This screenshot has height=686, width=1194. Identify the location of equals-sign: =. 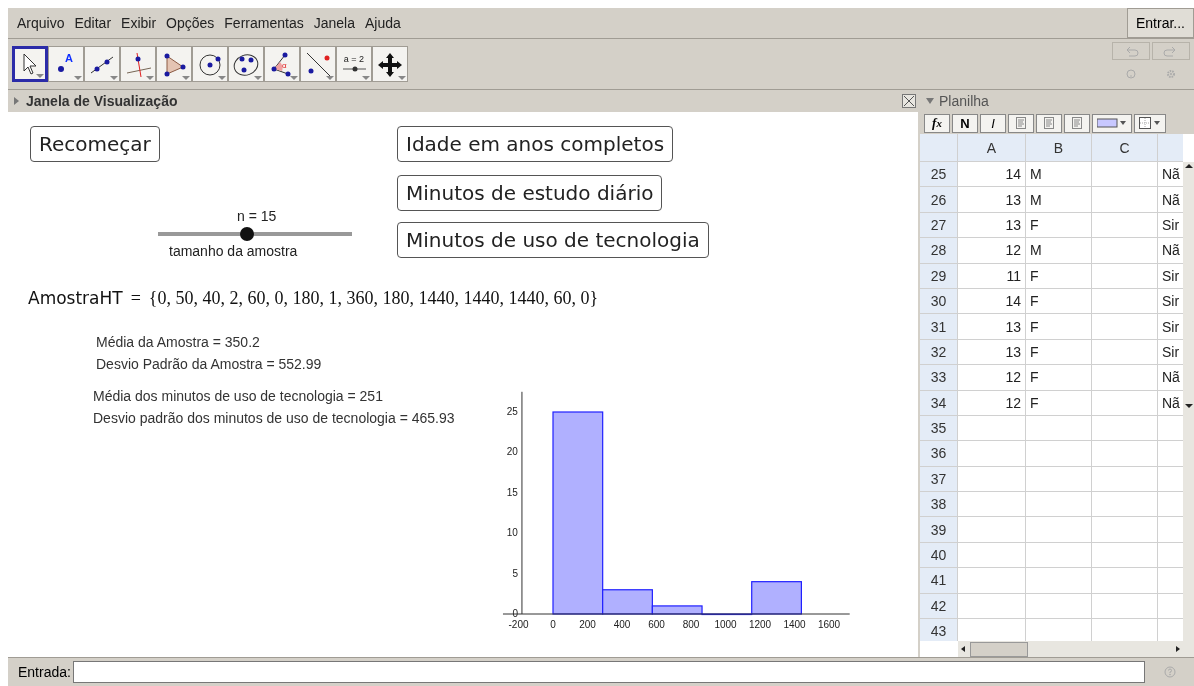
(135, 298).